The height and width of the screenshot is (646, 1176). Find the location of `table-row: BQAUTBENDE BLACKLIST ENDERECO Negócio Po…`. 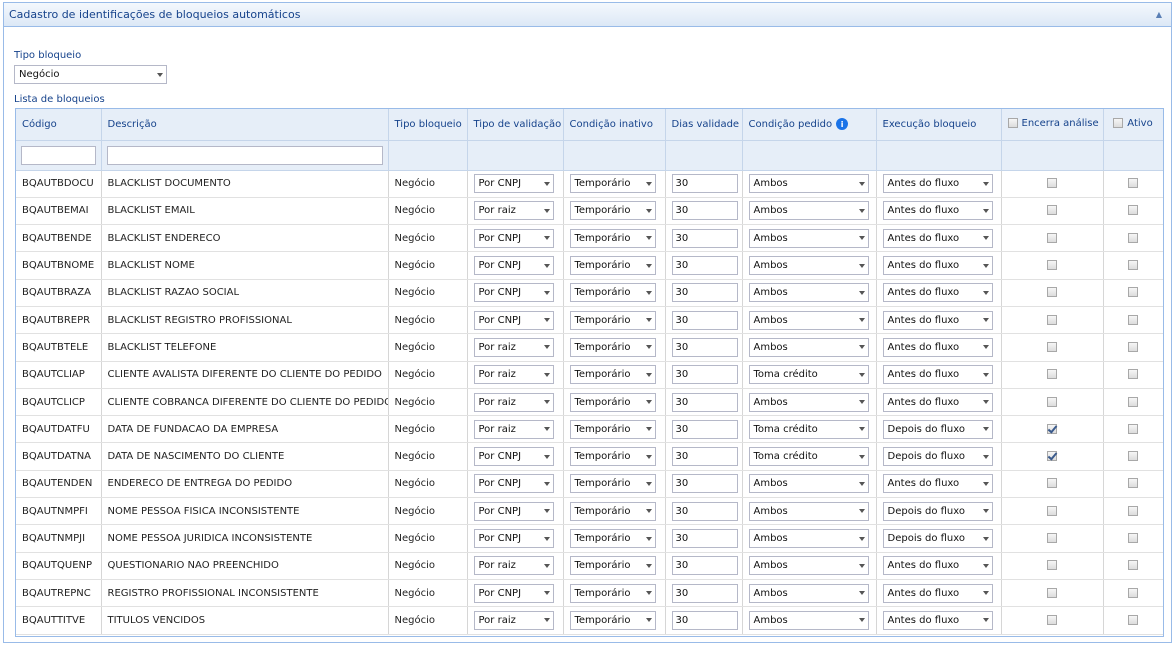

table-row: BQAUTBENDE BLACKLIST ENDERECO Negócio Po… is located at coordinates (589, 238).